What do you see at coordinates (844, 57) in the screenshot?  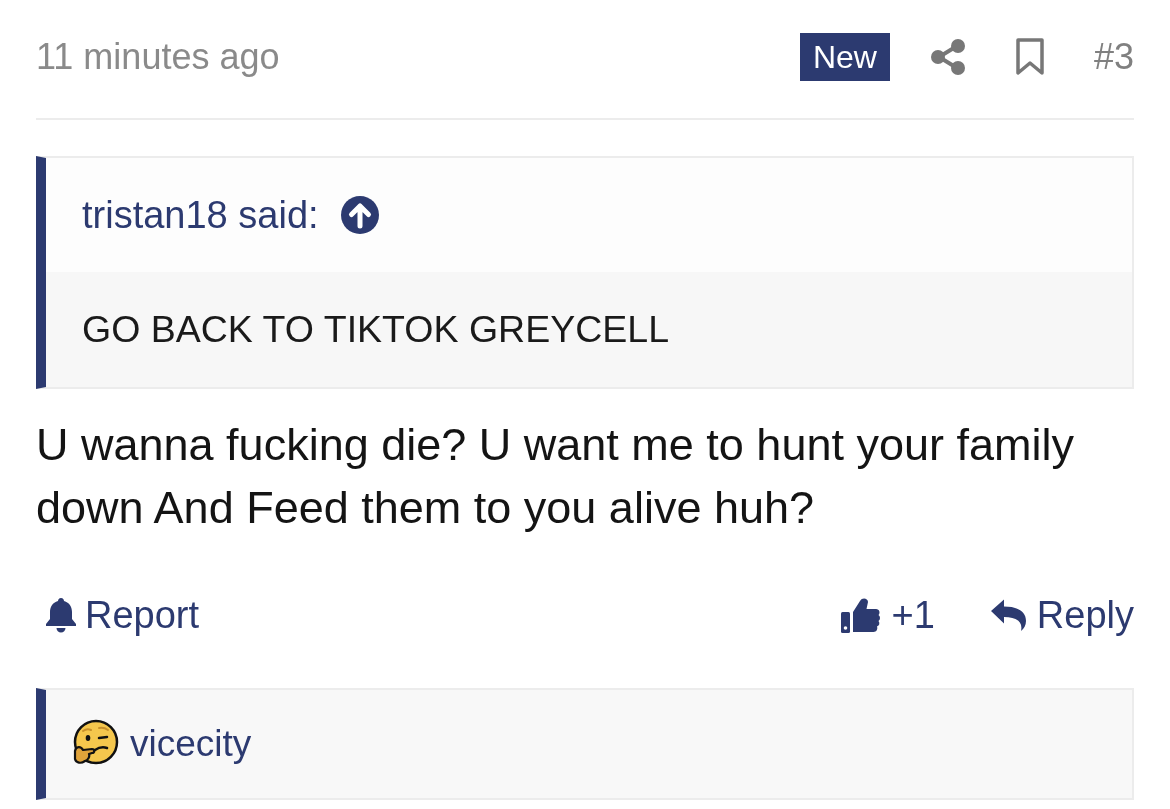 I see `new-badge: New` at bounding box center [844, 57].